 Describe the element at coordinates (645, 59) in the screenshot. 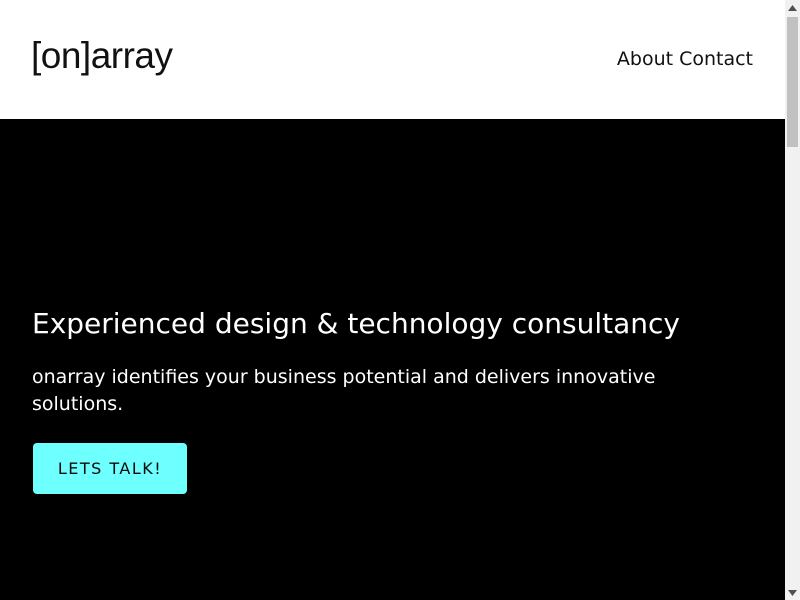

I see `nav-link-about: About` at that location.